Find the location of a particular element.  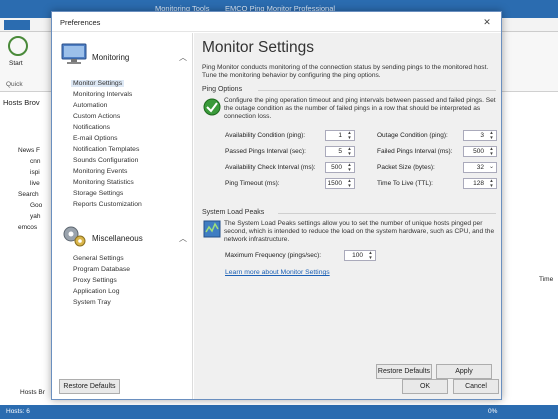

ping-icon is located at coordinates (212, 107).